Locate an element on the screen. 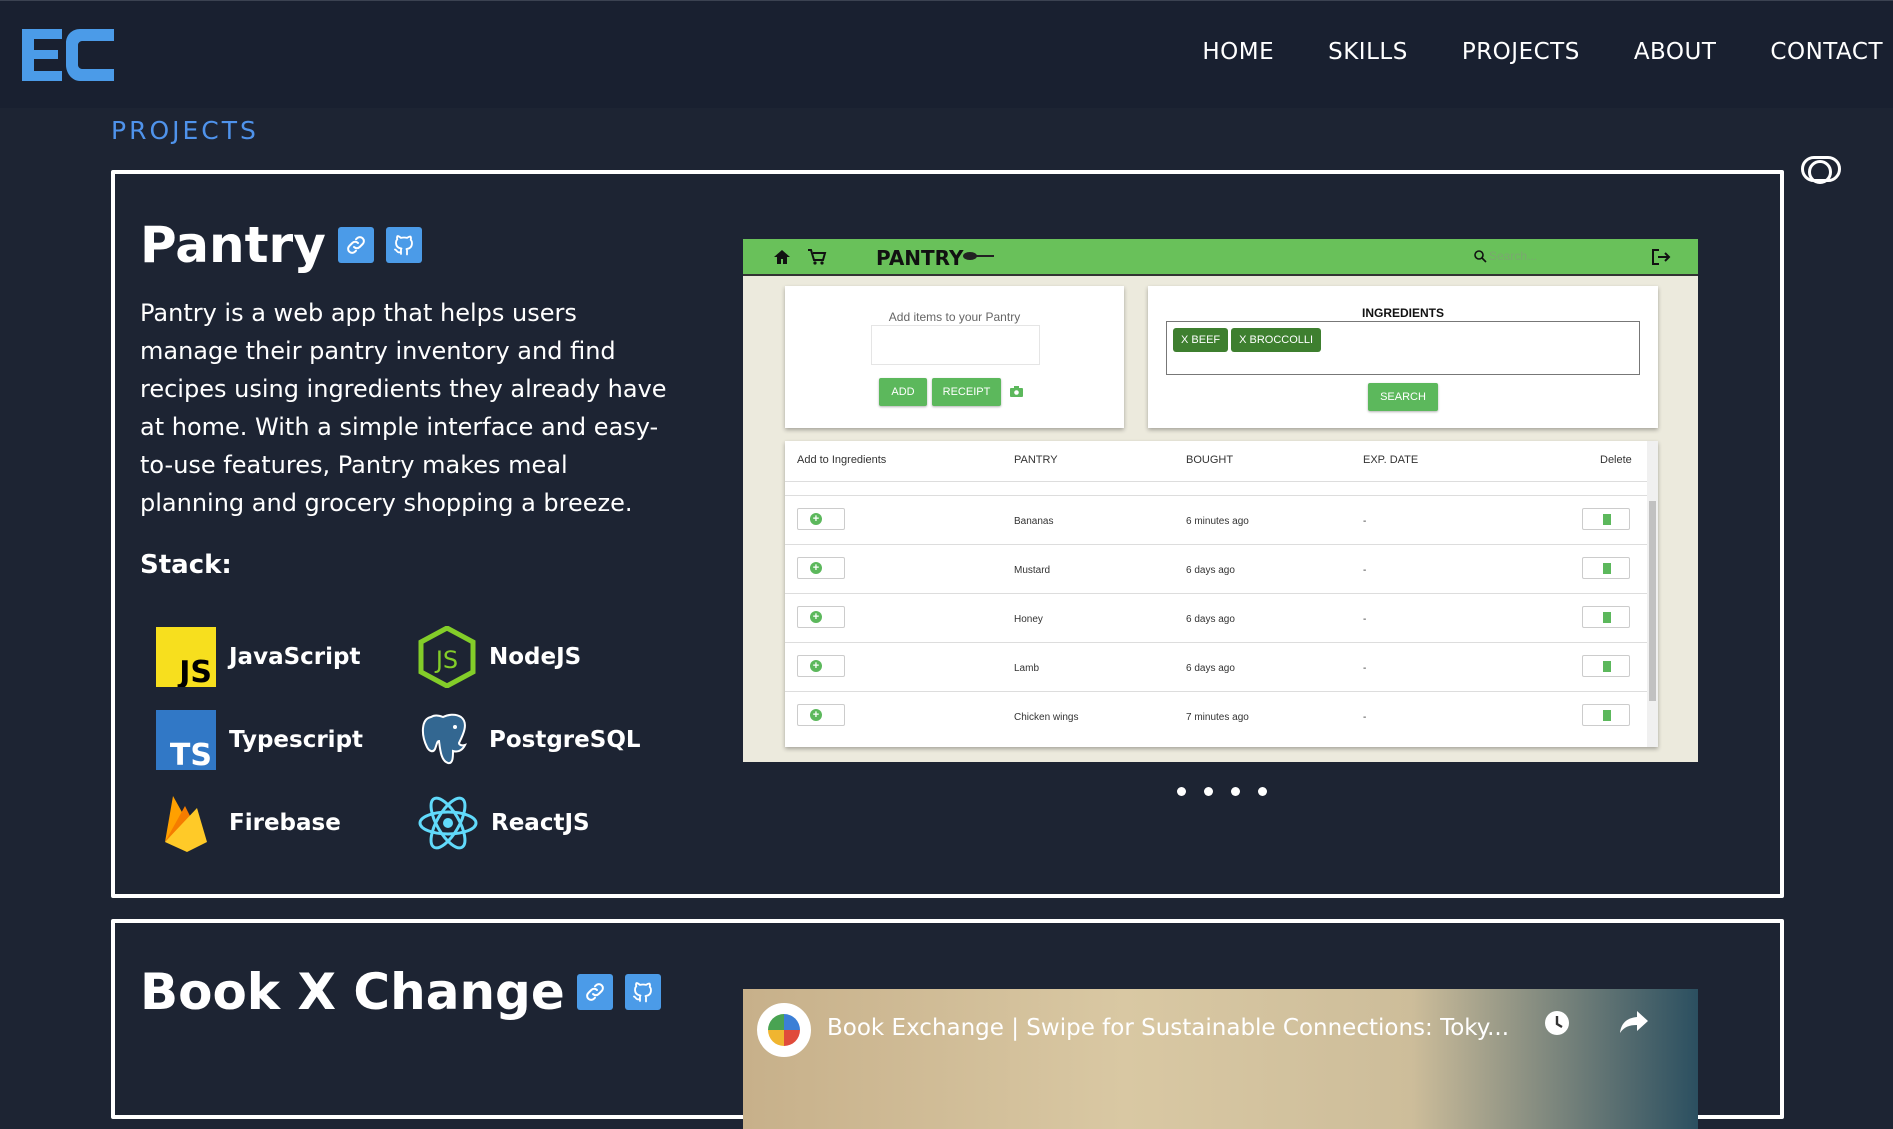  logout-icon is located at coordinates (1661, 257).